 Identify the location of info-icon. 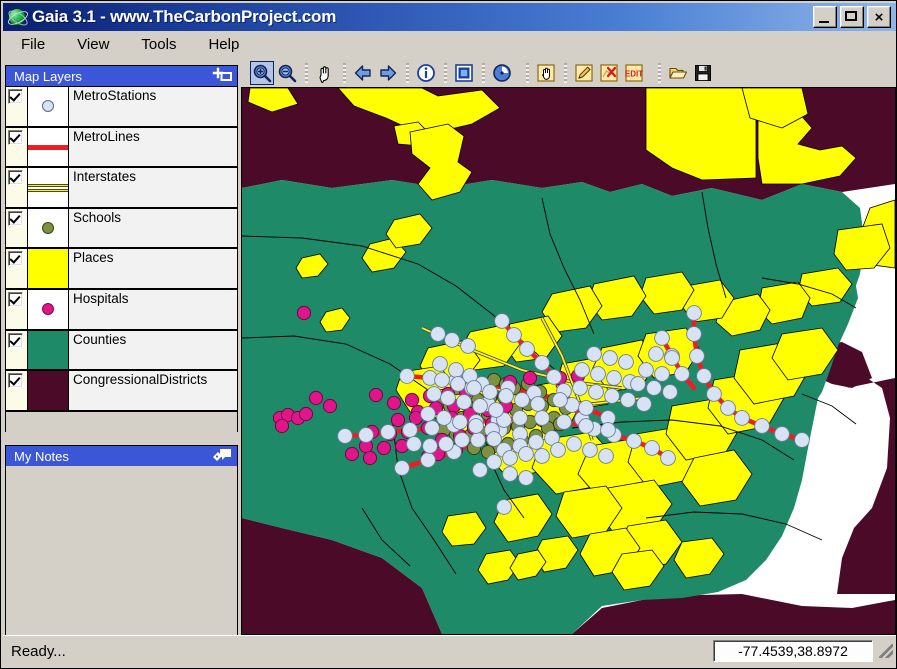
(426, 73).